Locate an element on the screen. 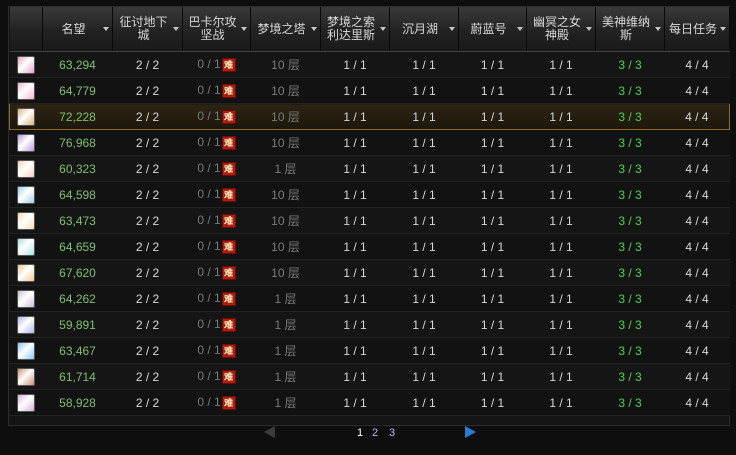  dream-tower-cell: 1 层 is located at coordinates (285, 402).